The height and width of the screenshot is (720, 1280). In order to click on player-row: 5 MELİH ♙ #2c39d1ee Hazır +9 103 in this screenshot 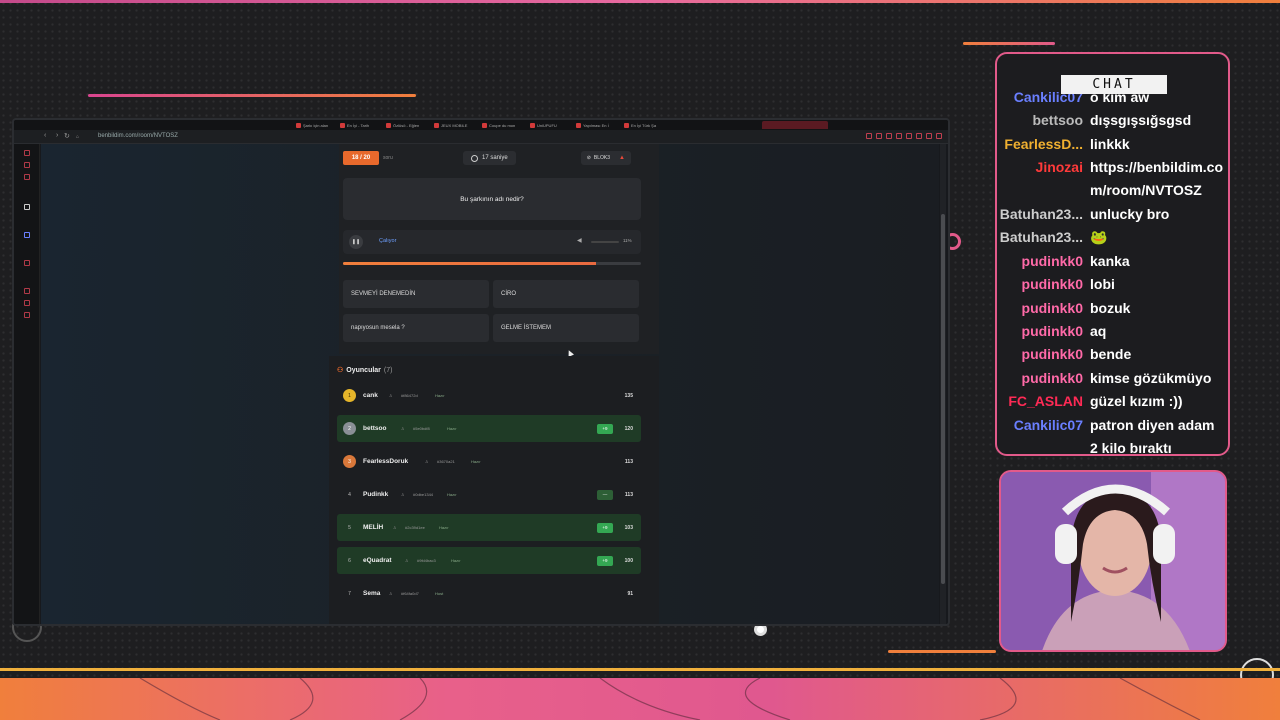, I will do `click(489, 527)`.